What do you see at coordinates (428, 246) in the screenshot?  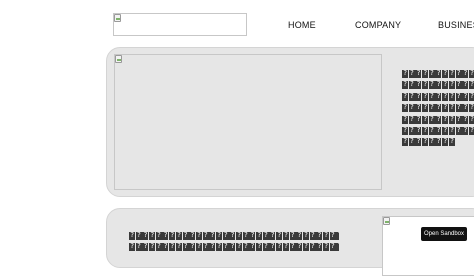 I see `content-image` at bounding box center [428, 246].